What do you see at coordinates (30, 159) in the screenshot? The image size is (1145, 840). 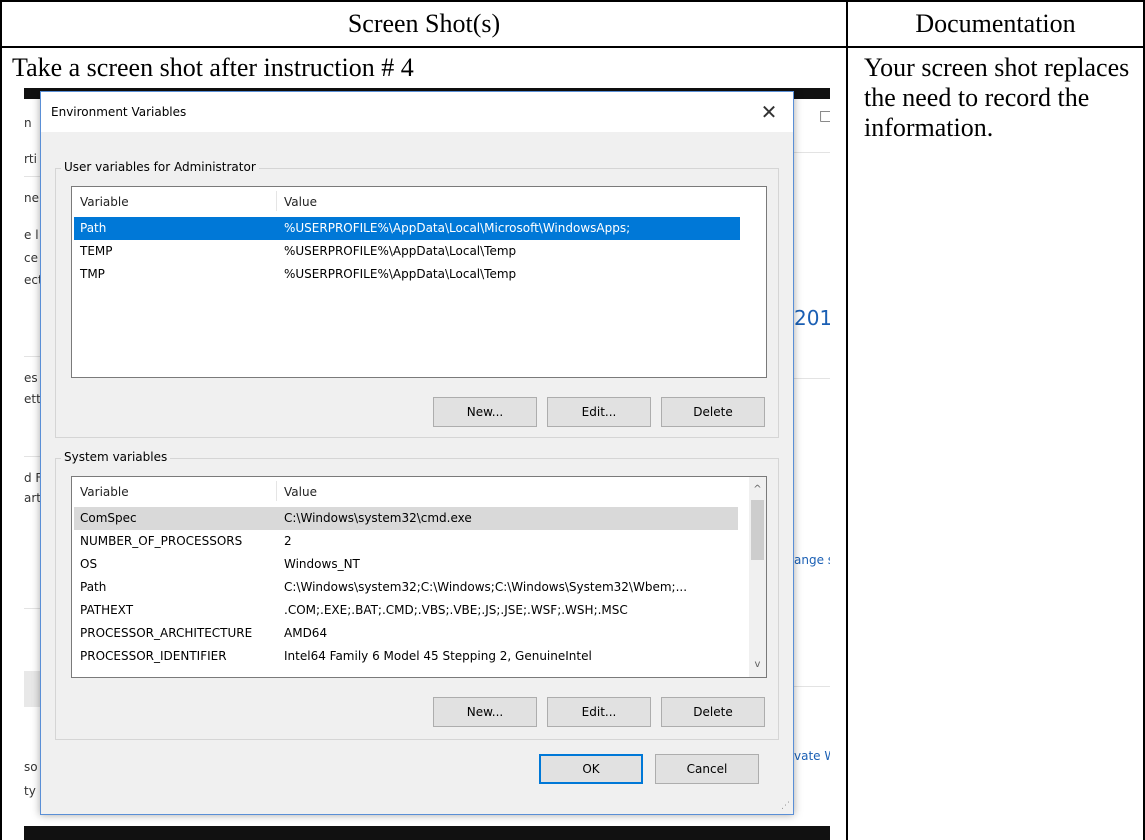 I see `bg-fragment: rti` at bounding box center [30, 159].